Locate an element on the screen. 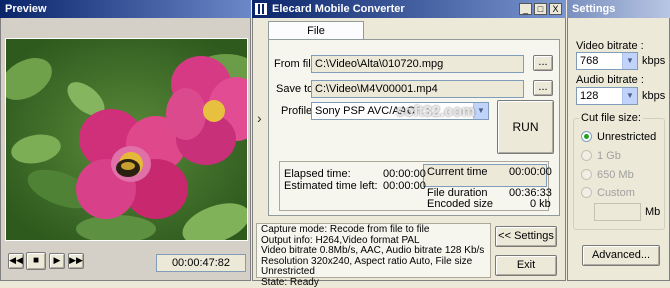  encoded-value: 0 kb is located at coordinates (540, 204).